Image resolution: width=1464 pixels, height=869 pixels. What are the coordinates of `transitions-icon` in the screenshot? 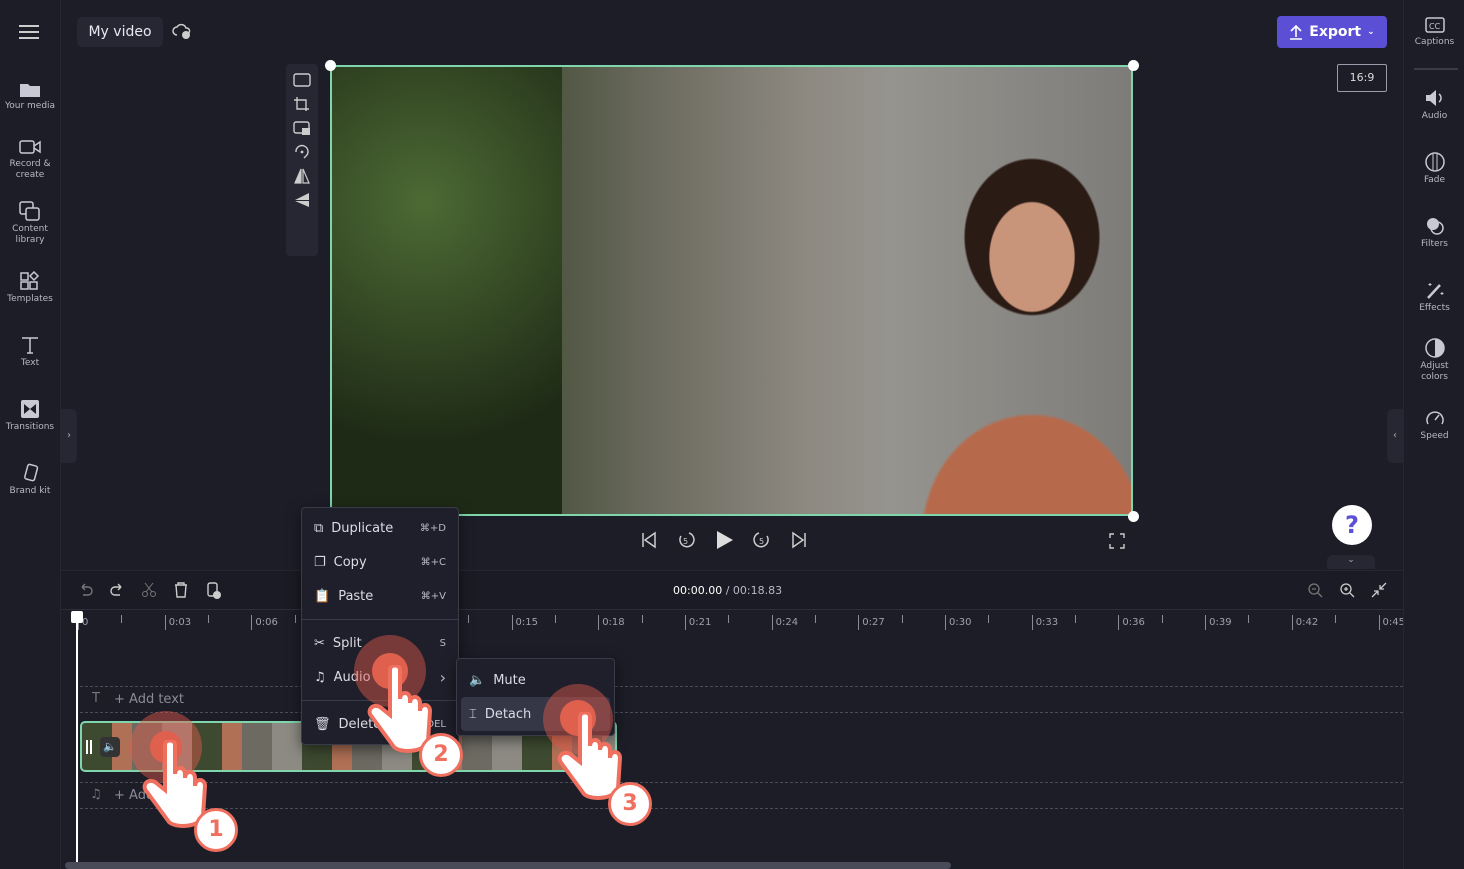 It's located at (30, 409).